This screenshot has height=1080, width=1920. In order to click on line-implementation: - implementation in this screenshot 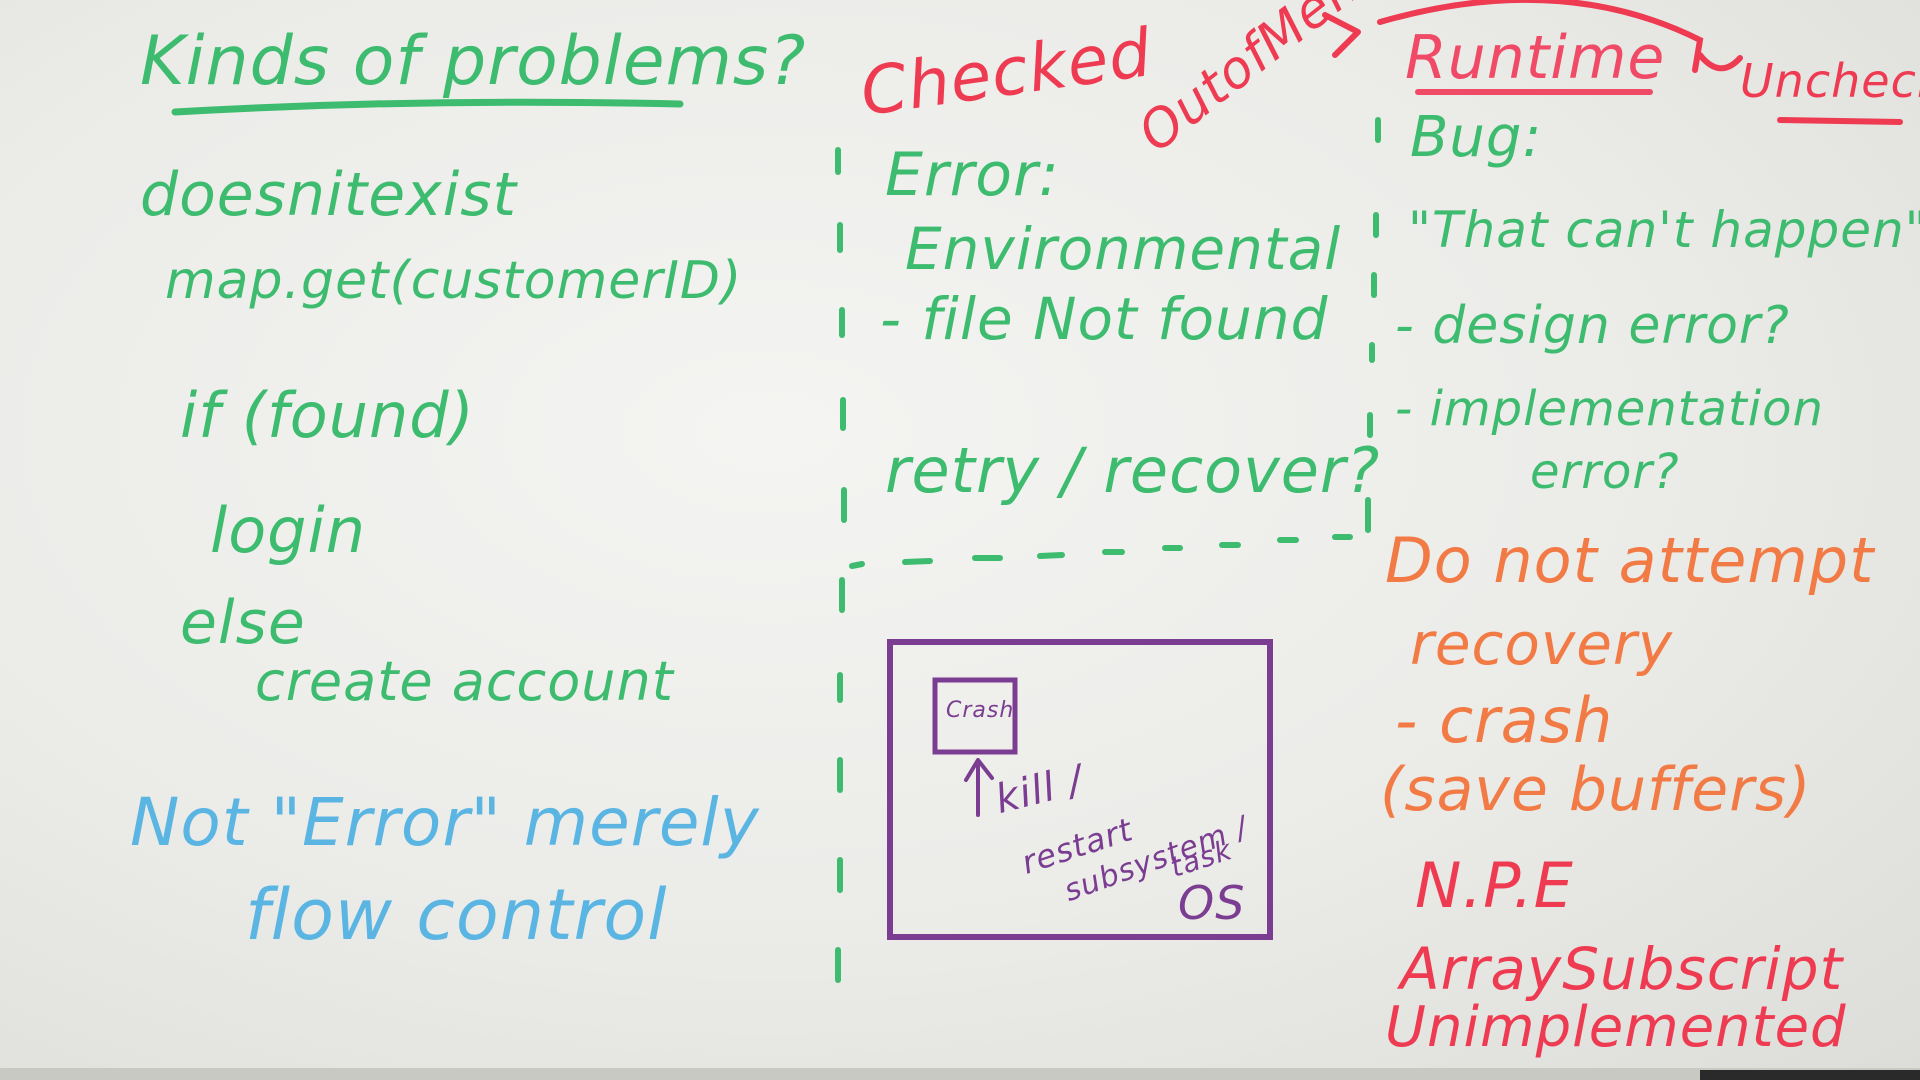, I will do `click(1609, 409)`.